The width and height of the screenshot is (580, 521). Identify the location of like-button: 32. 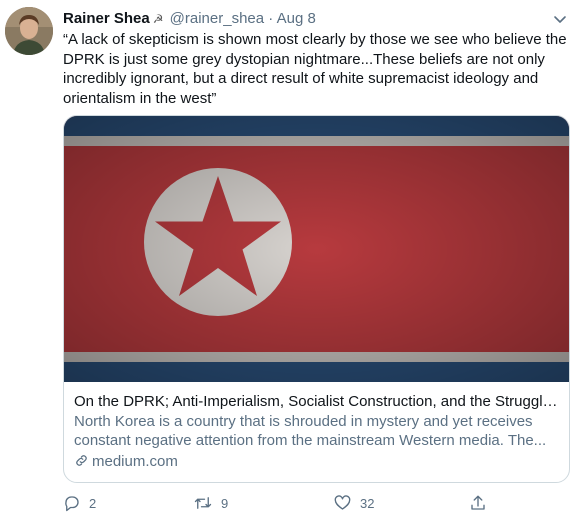
(353, 504).